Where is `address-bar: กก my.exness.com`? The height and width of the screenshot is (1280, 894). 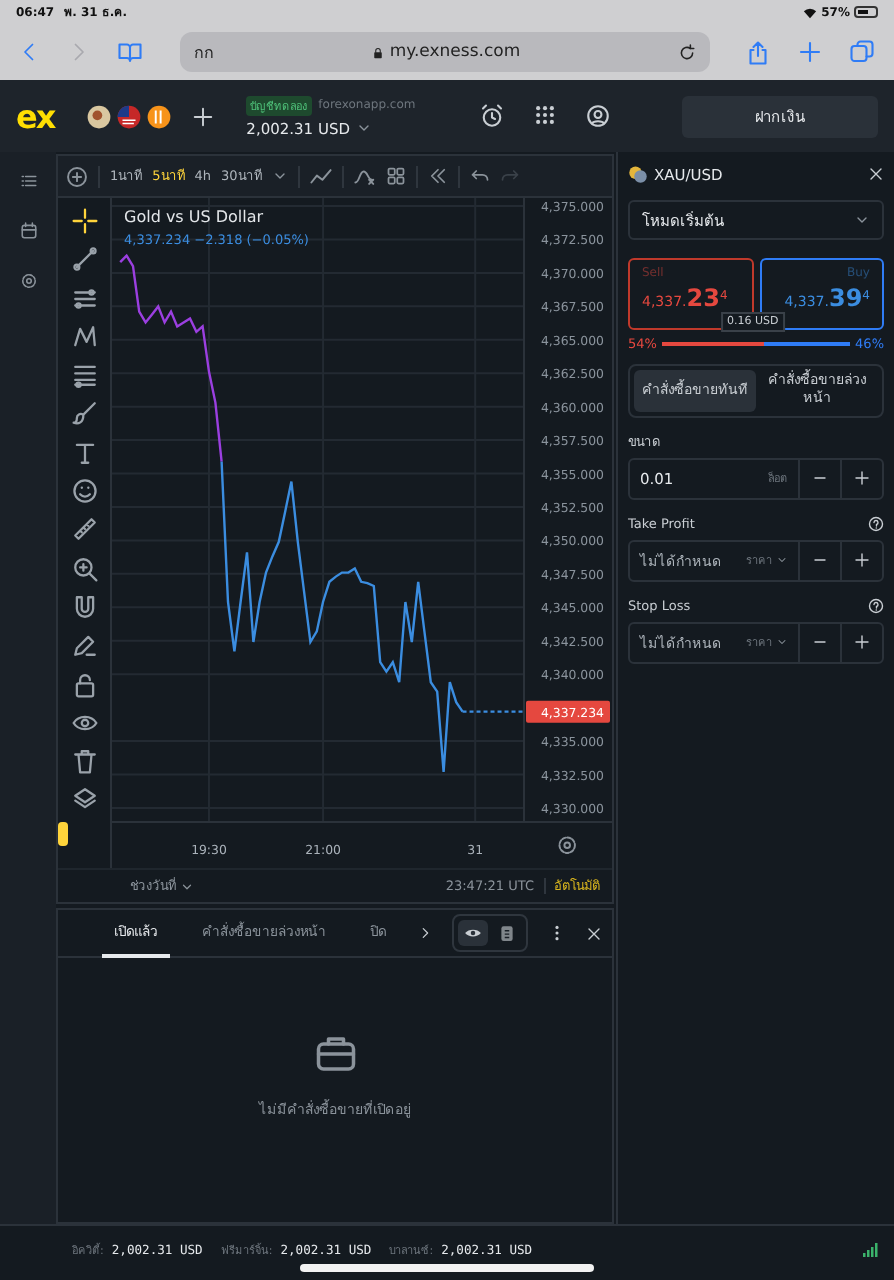 address-bar: กก my.exness.com is located at coordinates (445, 52).